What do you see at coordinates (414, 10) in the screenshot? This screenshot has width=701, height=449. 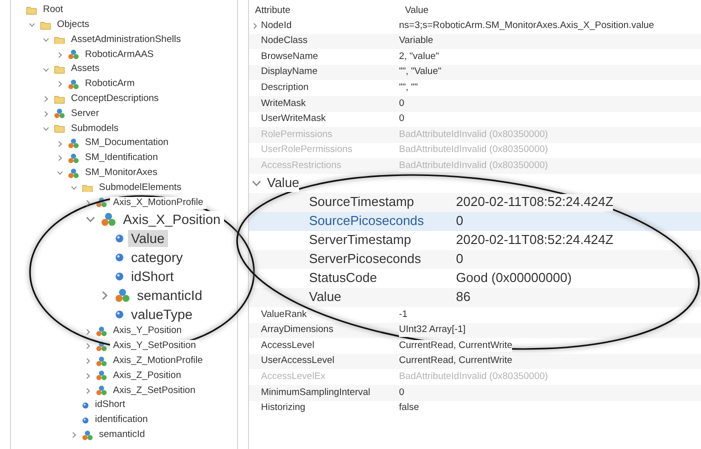 I see `column-header: Value` at bounding box center [414, 10].